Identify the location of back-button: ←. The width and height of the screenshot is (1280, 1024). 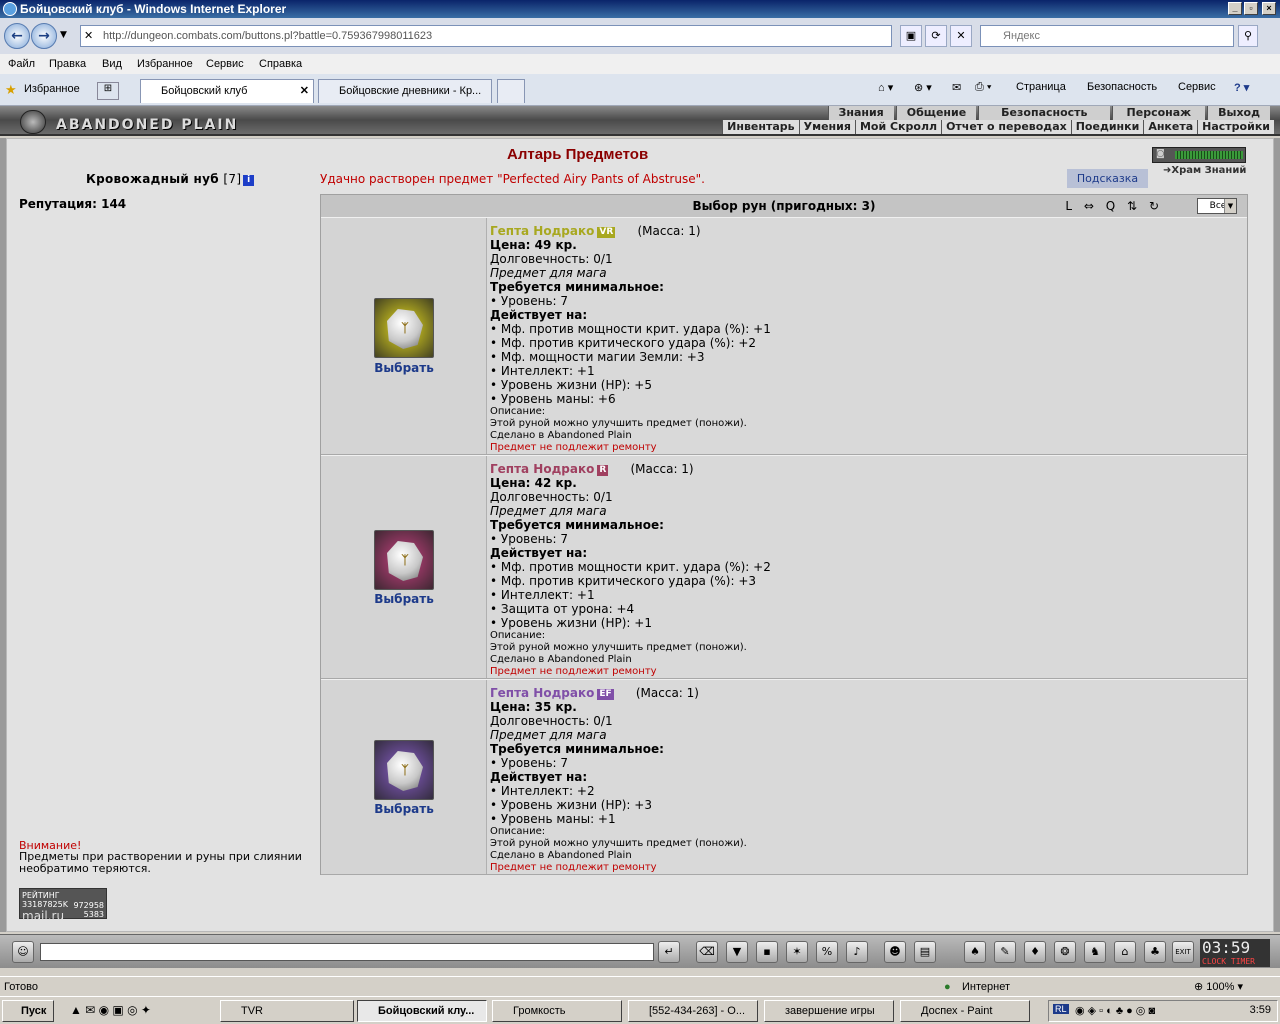
(17, 36).